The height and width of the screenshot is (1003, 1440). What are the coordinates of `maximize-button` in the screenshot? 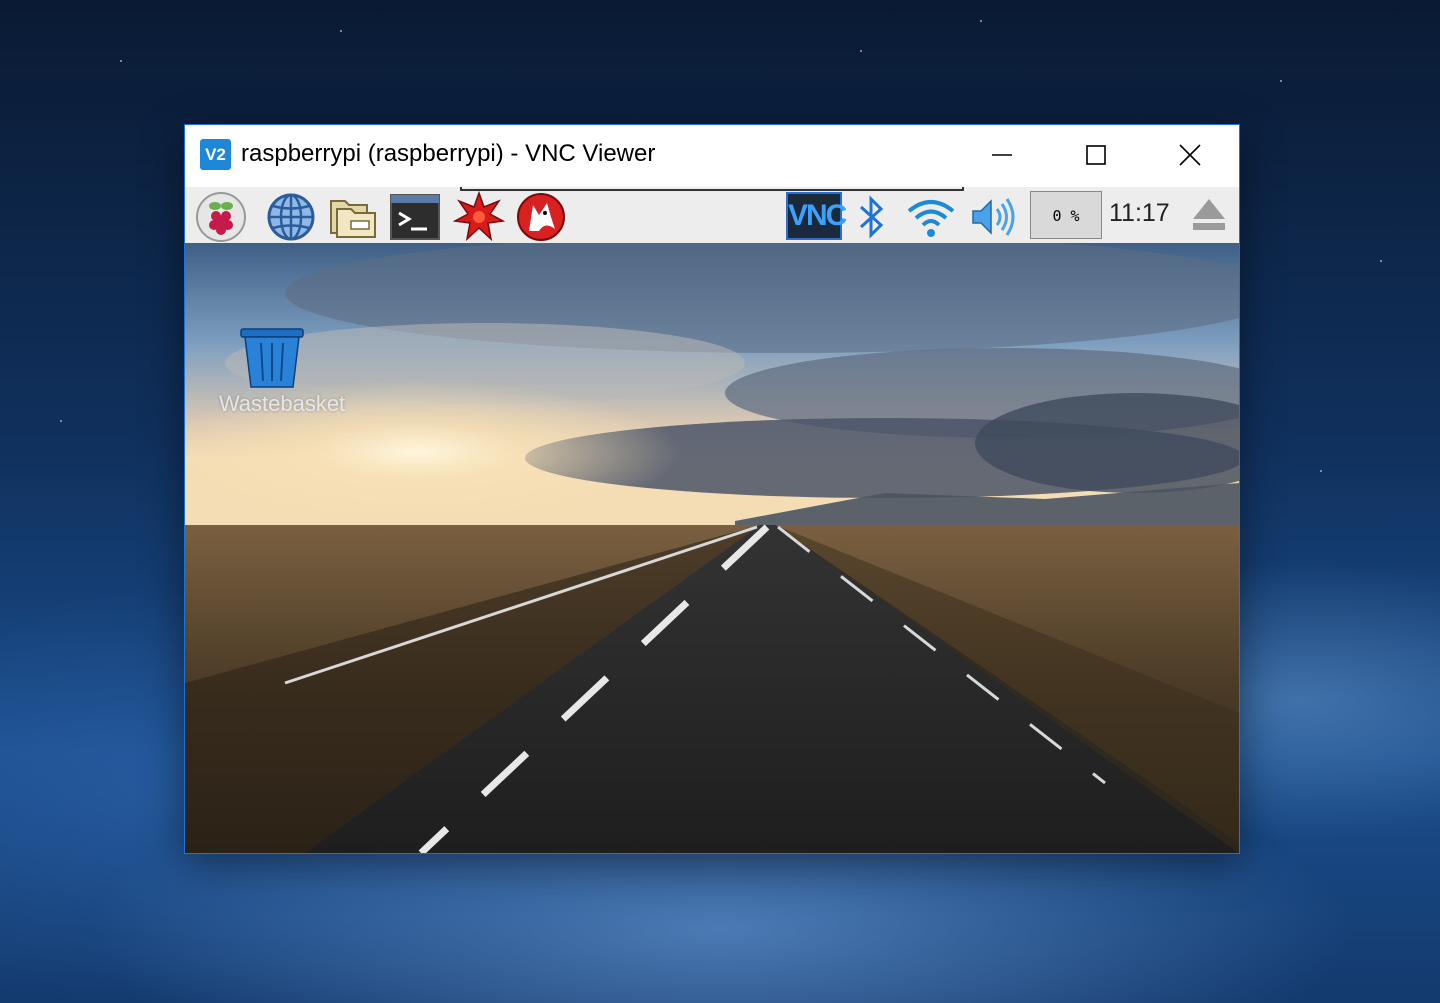 It's located at (1096, 155).